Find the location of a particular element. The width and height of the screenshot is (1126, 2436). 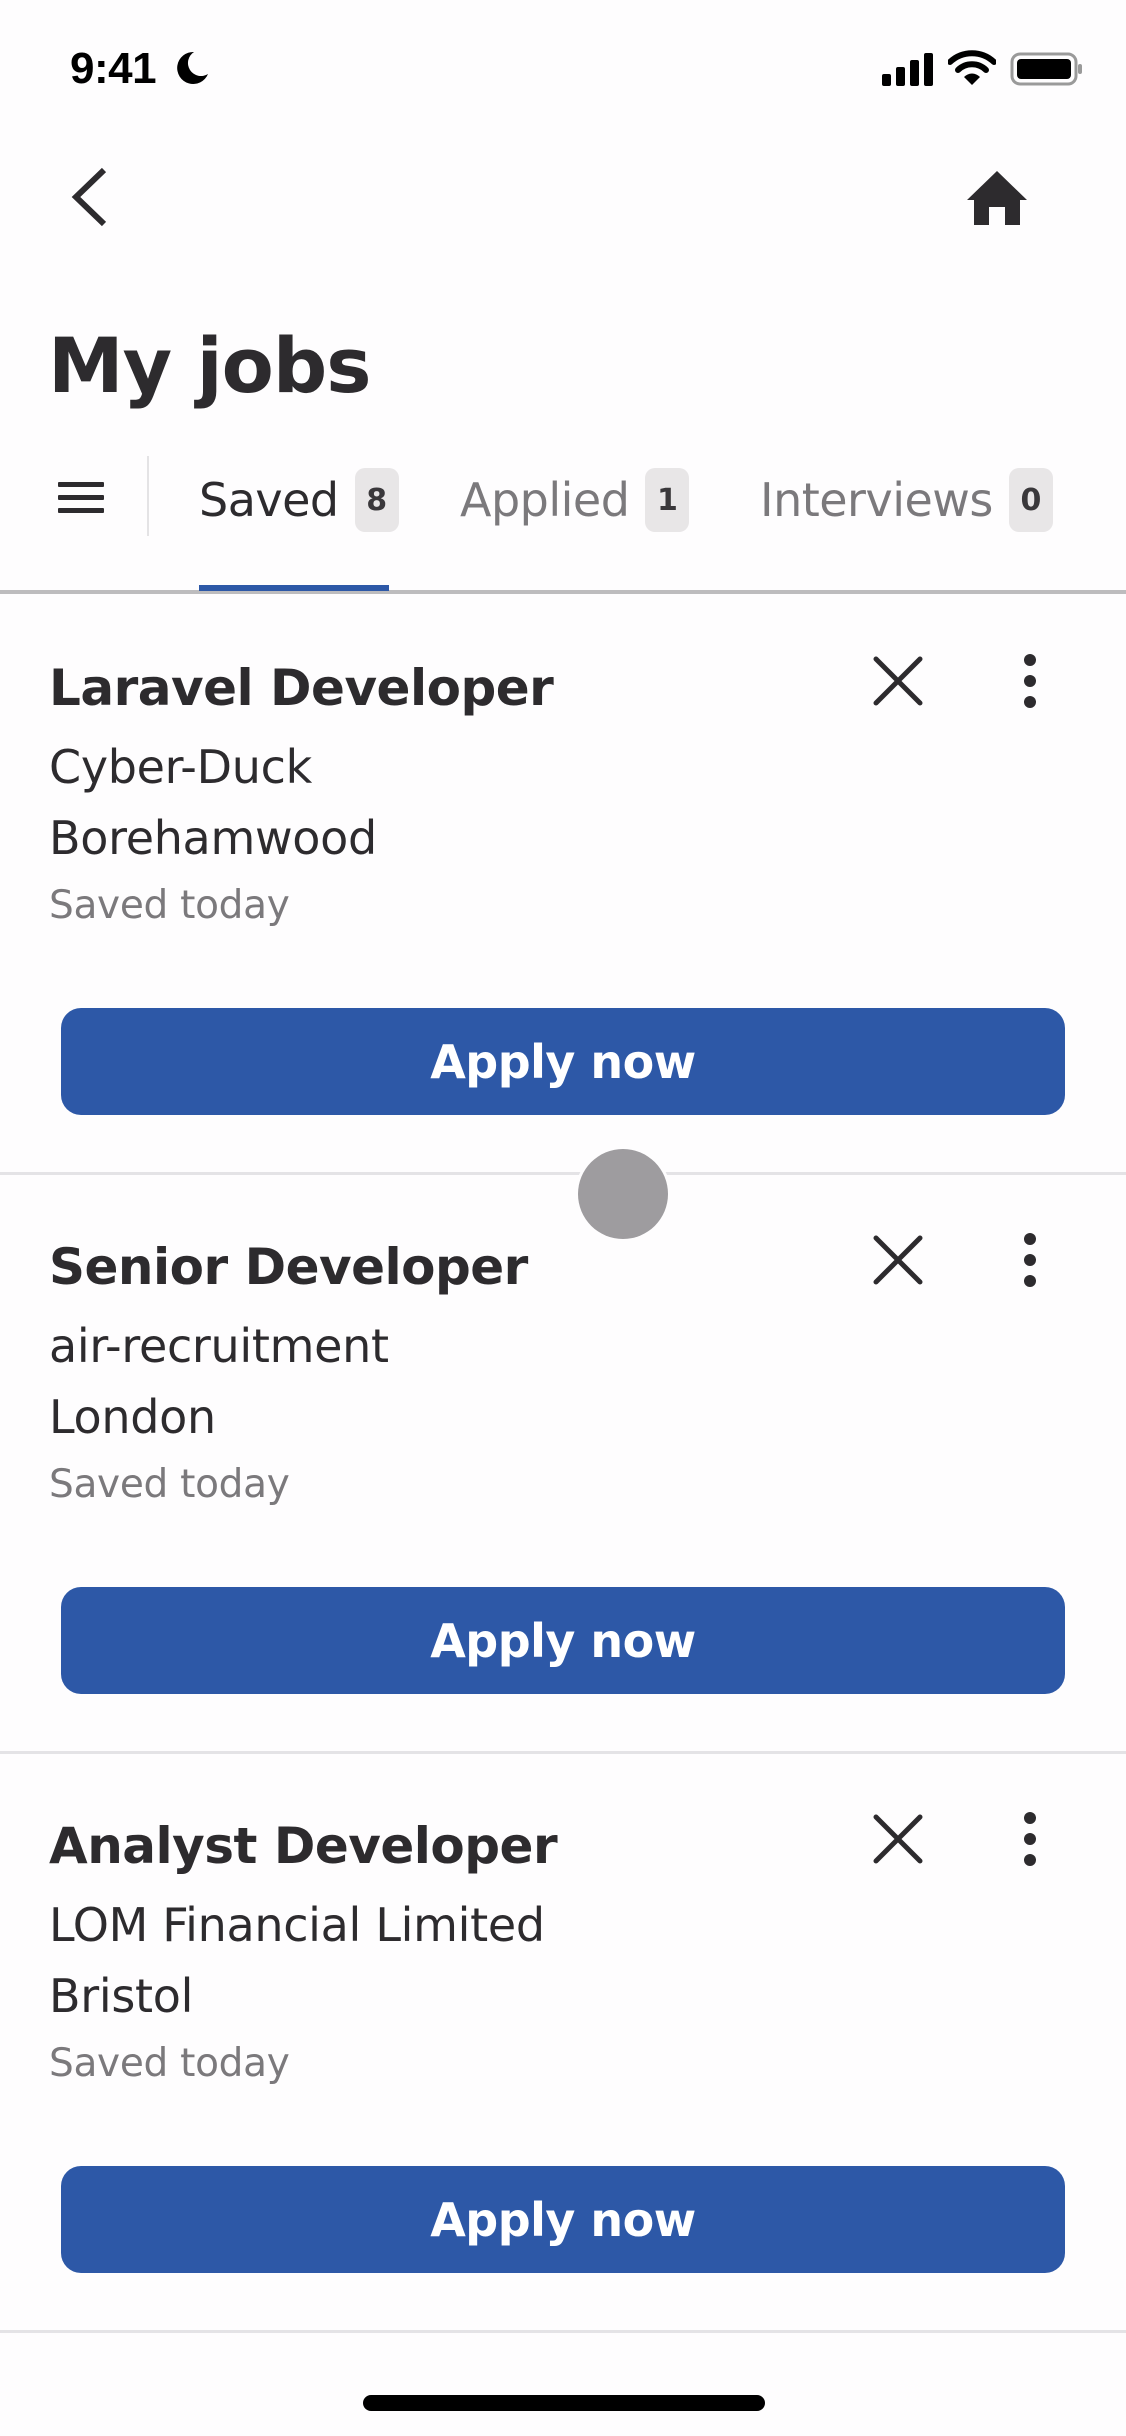

tab-bar: Saved 8 Applied 1 Interviews 0 is located at coordinates (563, 521).